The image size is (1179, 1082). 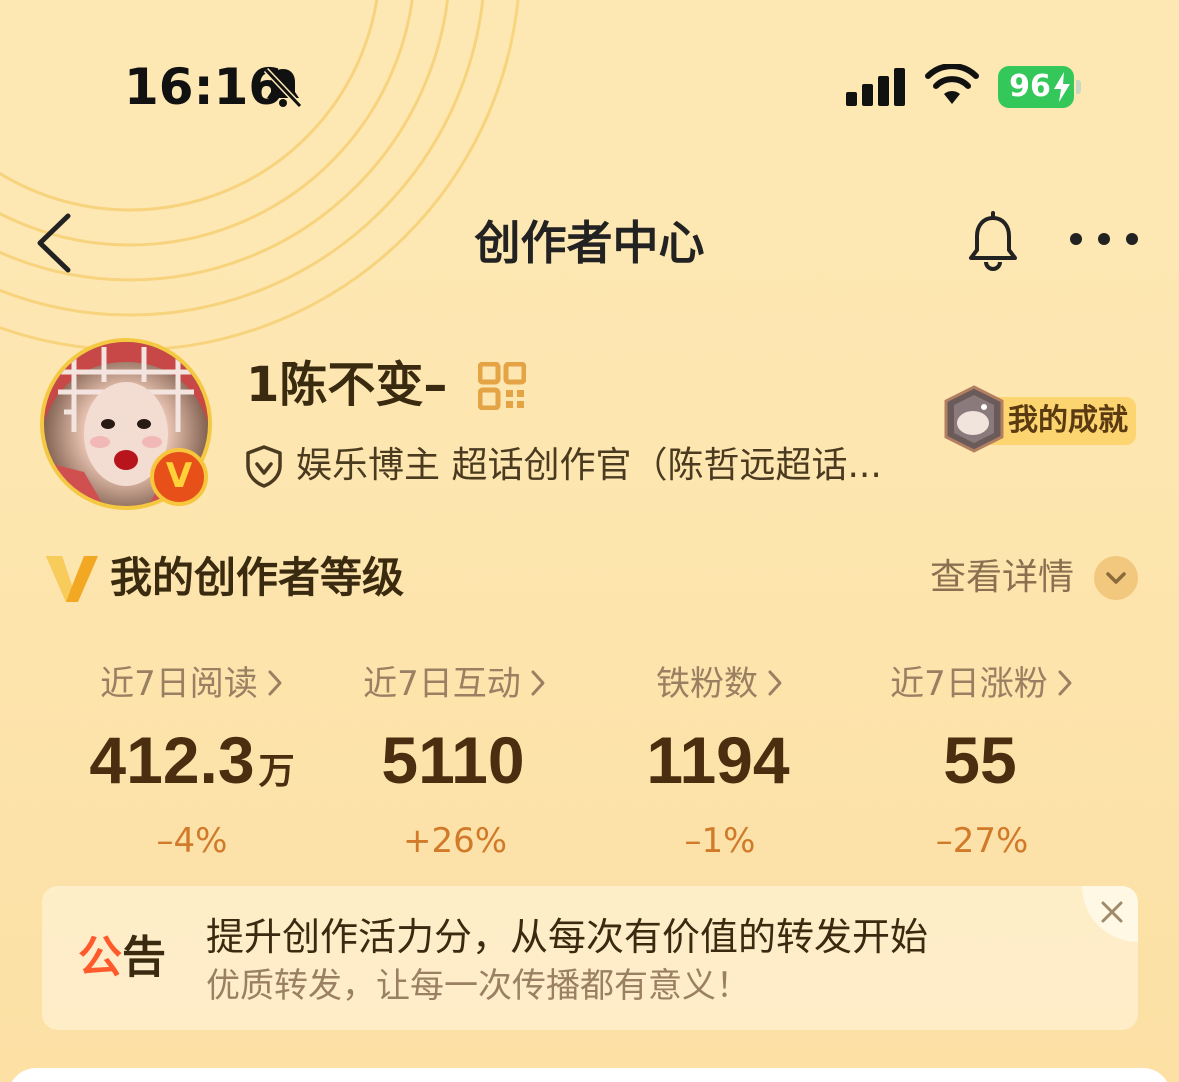 I want to click on announcement-subtitle: 优质转发，让每一次传播都有意义！, so click(x=478, y=986).